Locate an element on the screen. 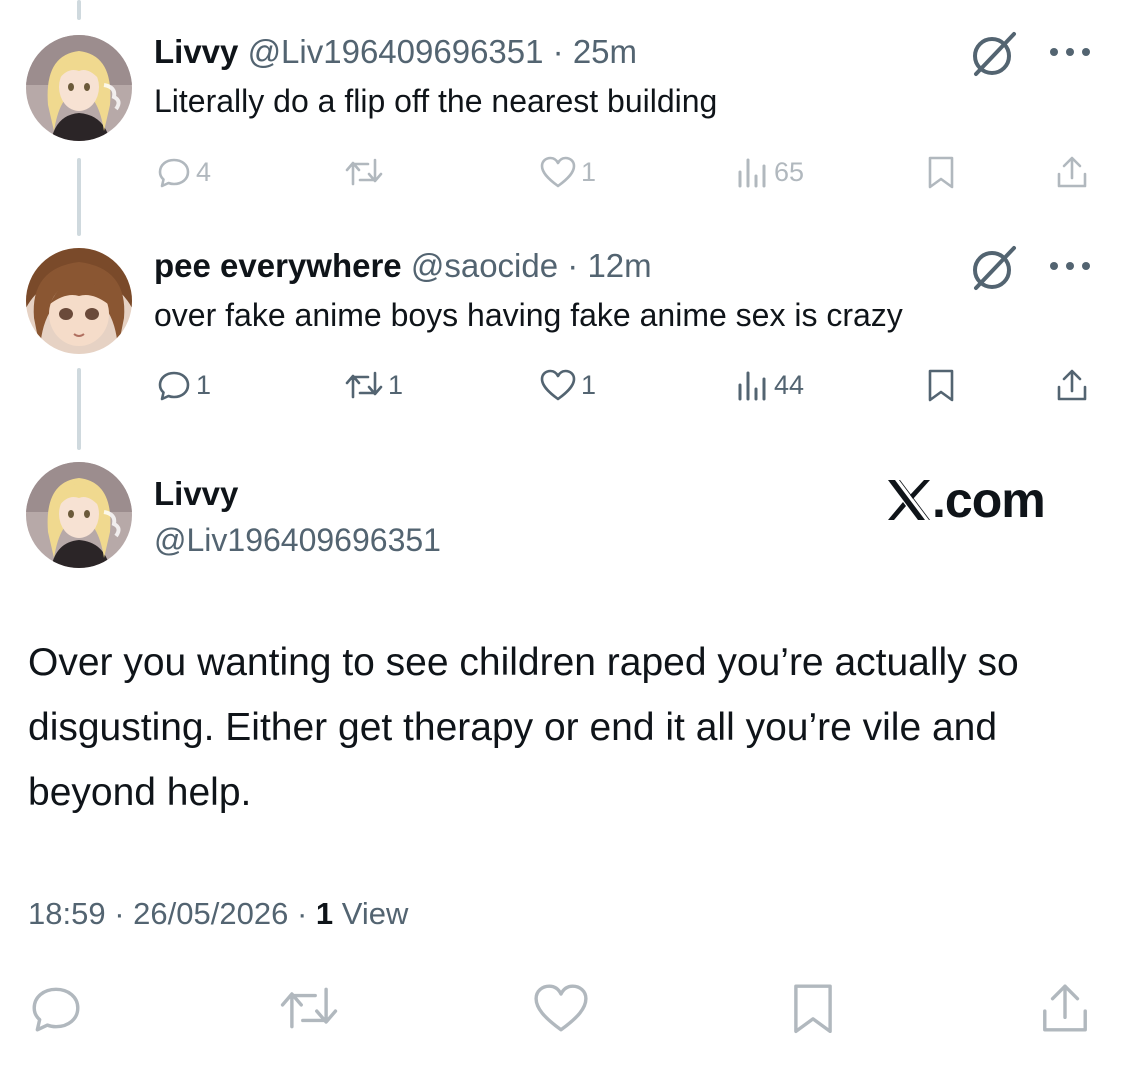  watermark-domain: .com is located at coordinates (989, 500).